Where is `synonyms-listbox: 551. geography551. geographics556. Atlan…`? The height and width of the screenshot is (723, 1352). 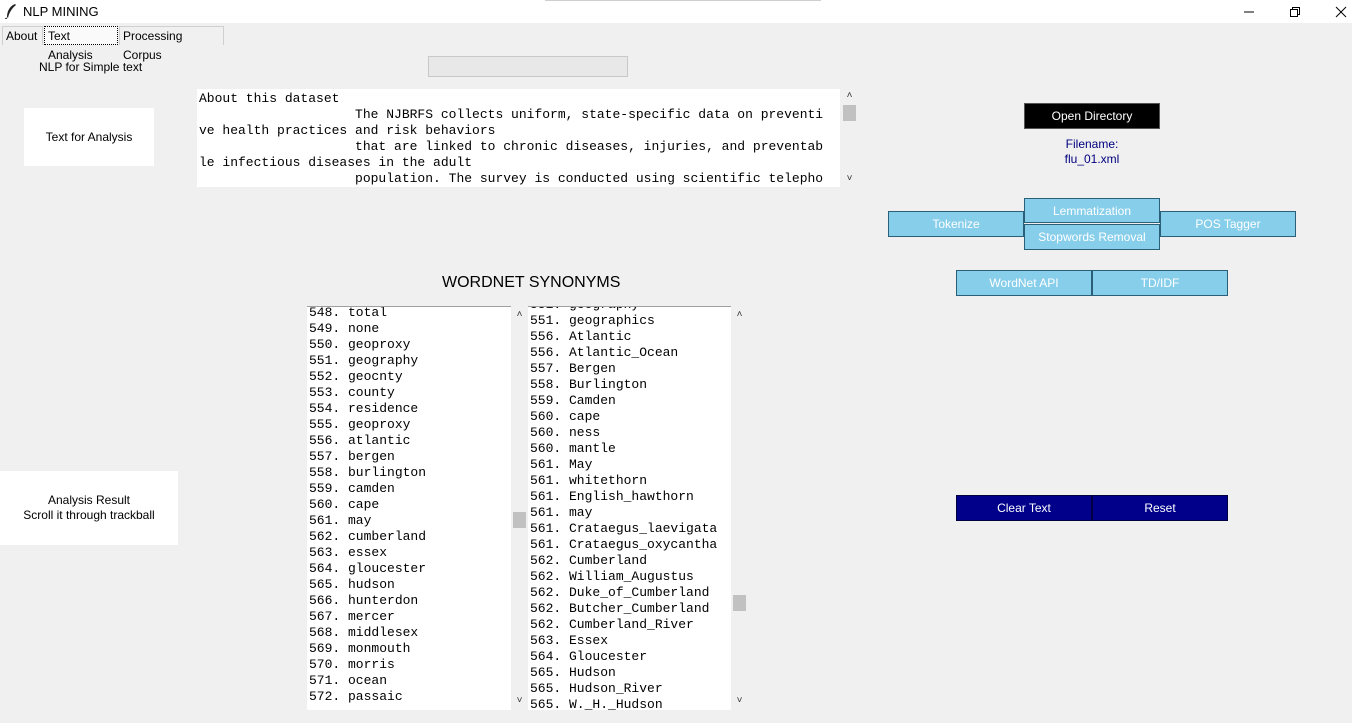 synonyms-listbox: 551. geography551. geographics556. Atlan… is located at coordinates (629, 508).